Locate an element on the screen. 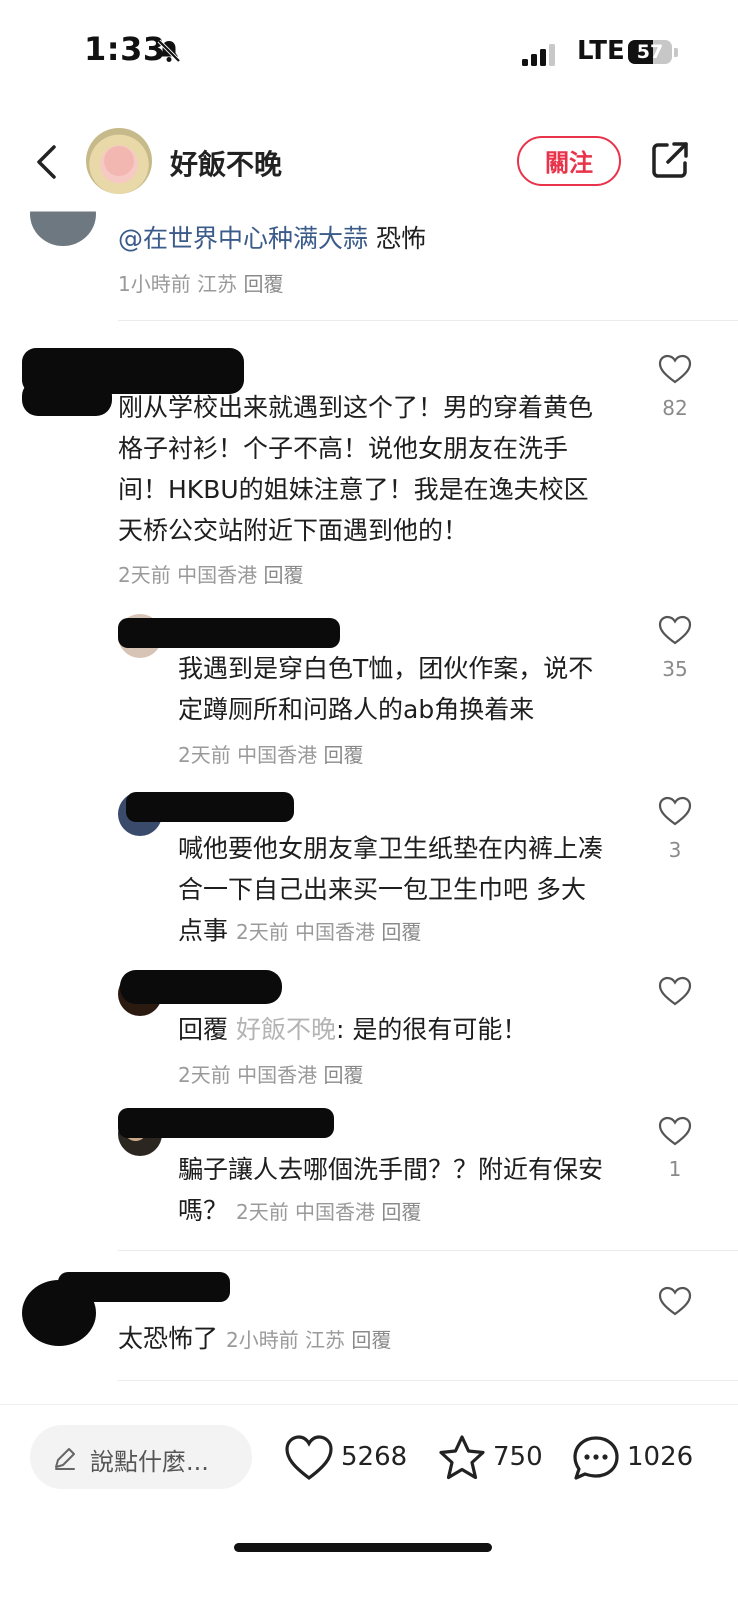 This screenshot has width=738, height=1600. comment-text: 我遇到是穿白色T恤，团伙作案，说不 定蹲厕所和问路人的ab角换着来 is located at coordinates (386, 689).